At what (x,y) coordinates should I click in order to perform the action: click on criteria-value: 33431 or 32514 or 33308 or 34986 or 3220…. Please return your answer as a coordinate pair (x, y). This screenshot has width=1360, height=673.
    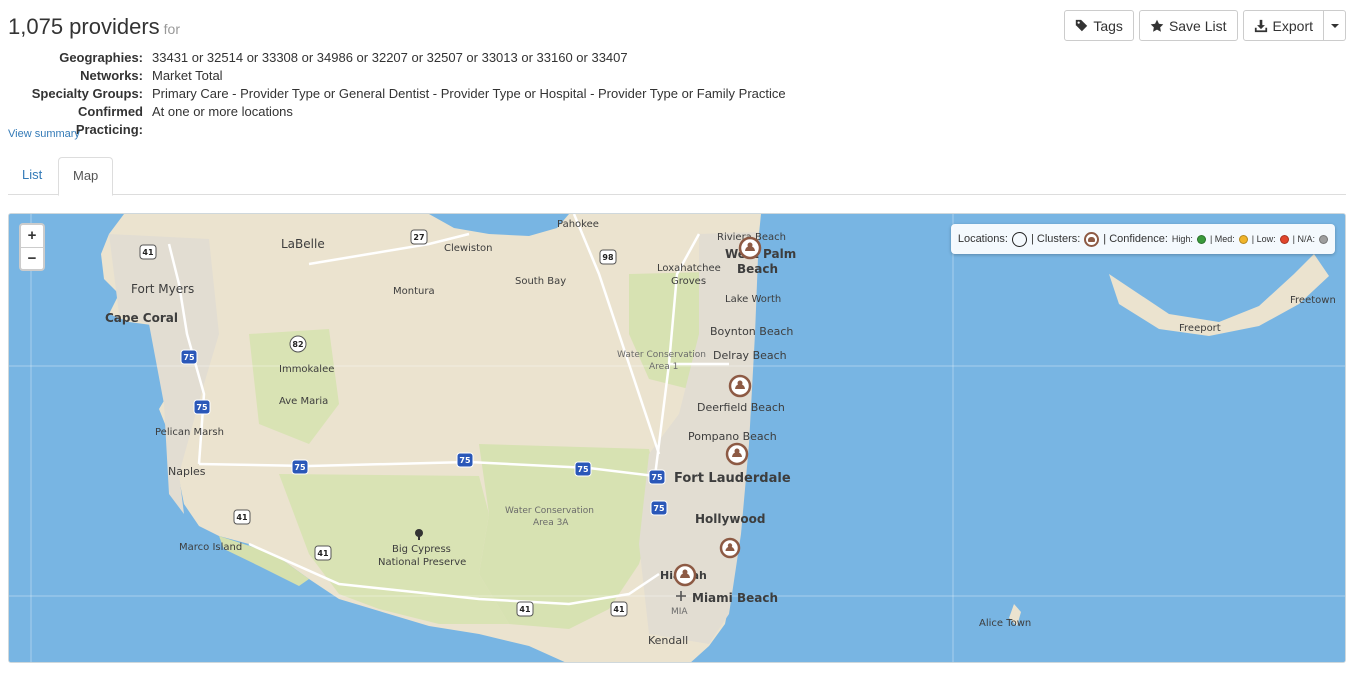
    Looking at the image, I should click on (390, 57).